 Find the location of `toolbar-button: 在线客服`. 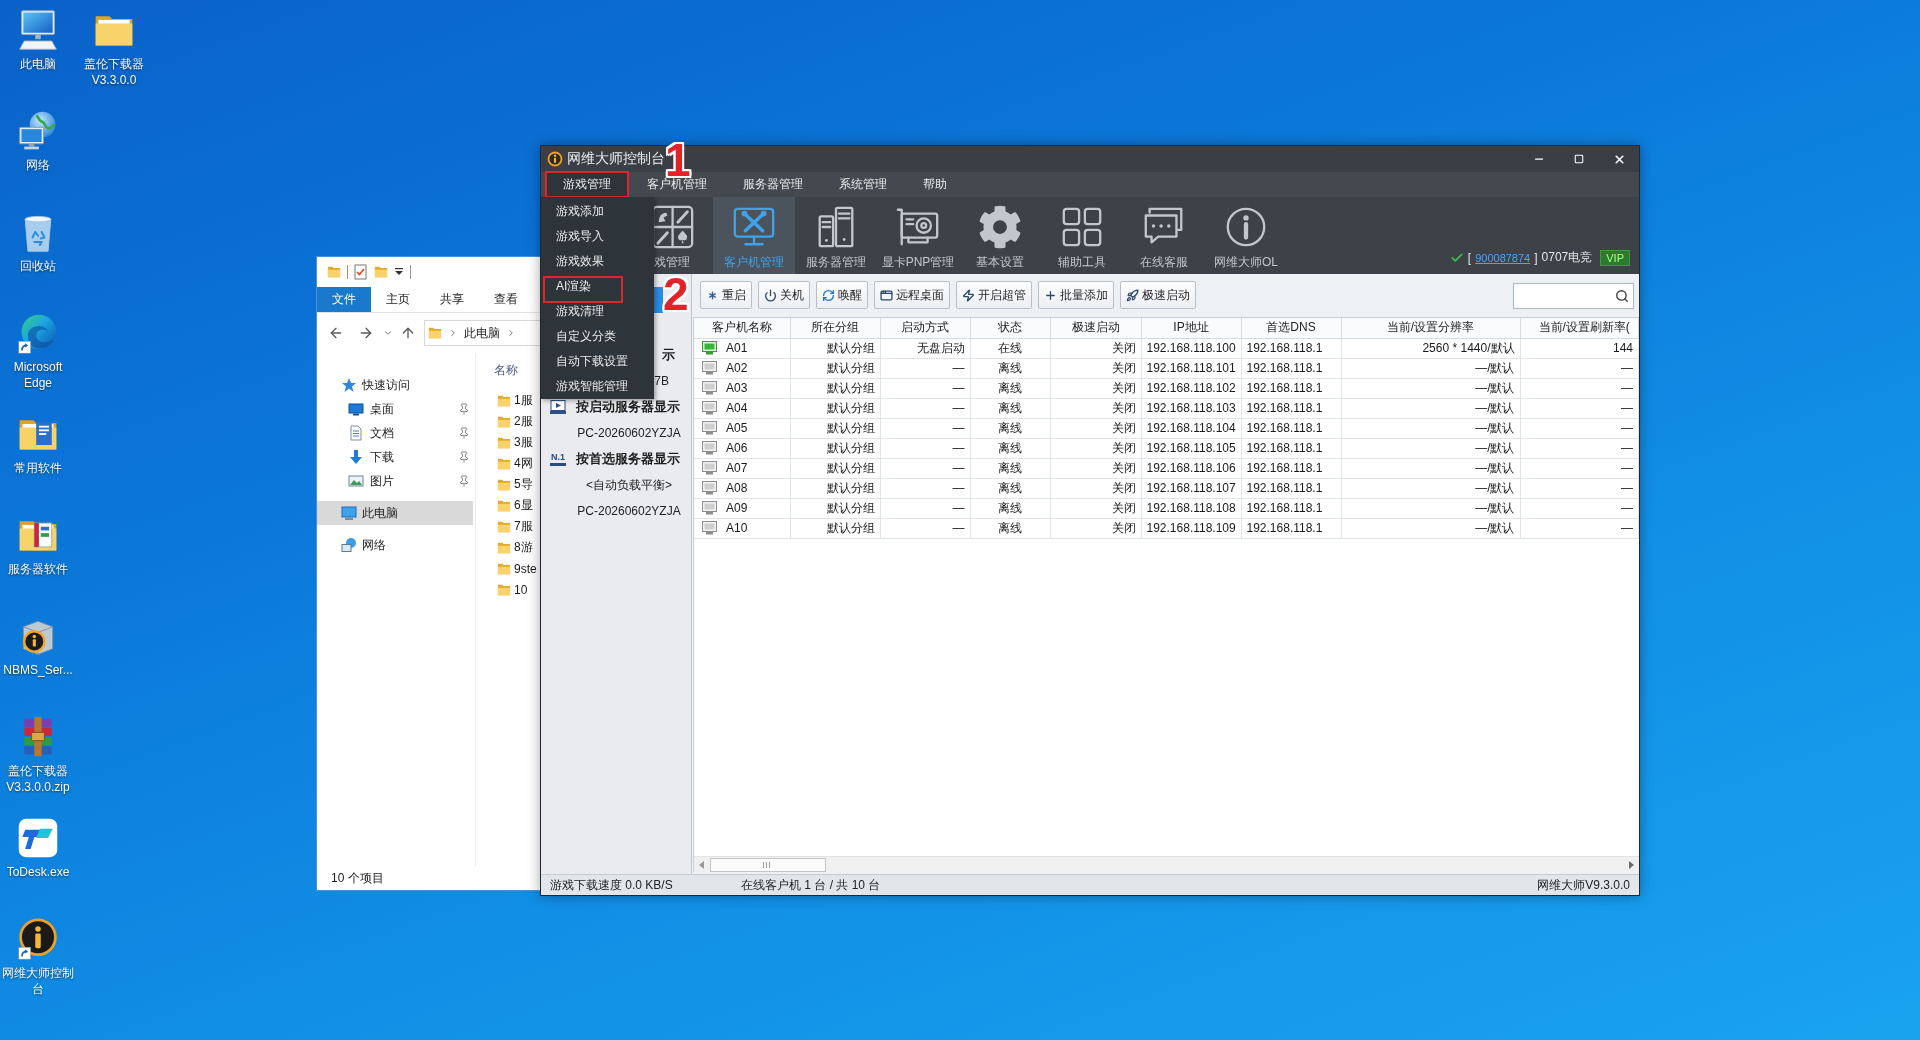

toolbar-button: 在线客服 is located at coordinates (1164, 235).